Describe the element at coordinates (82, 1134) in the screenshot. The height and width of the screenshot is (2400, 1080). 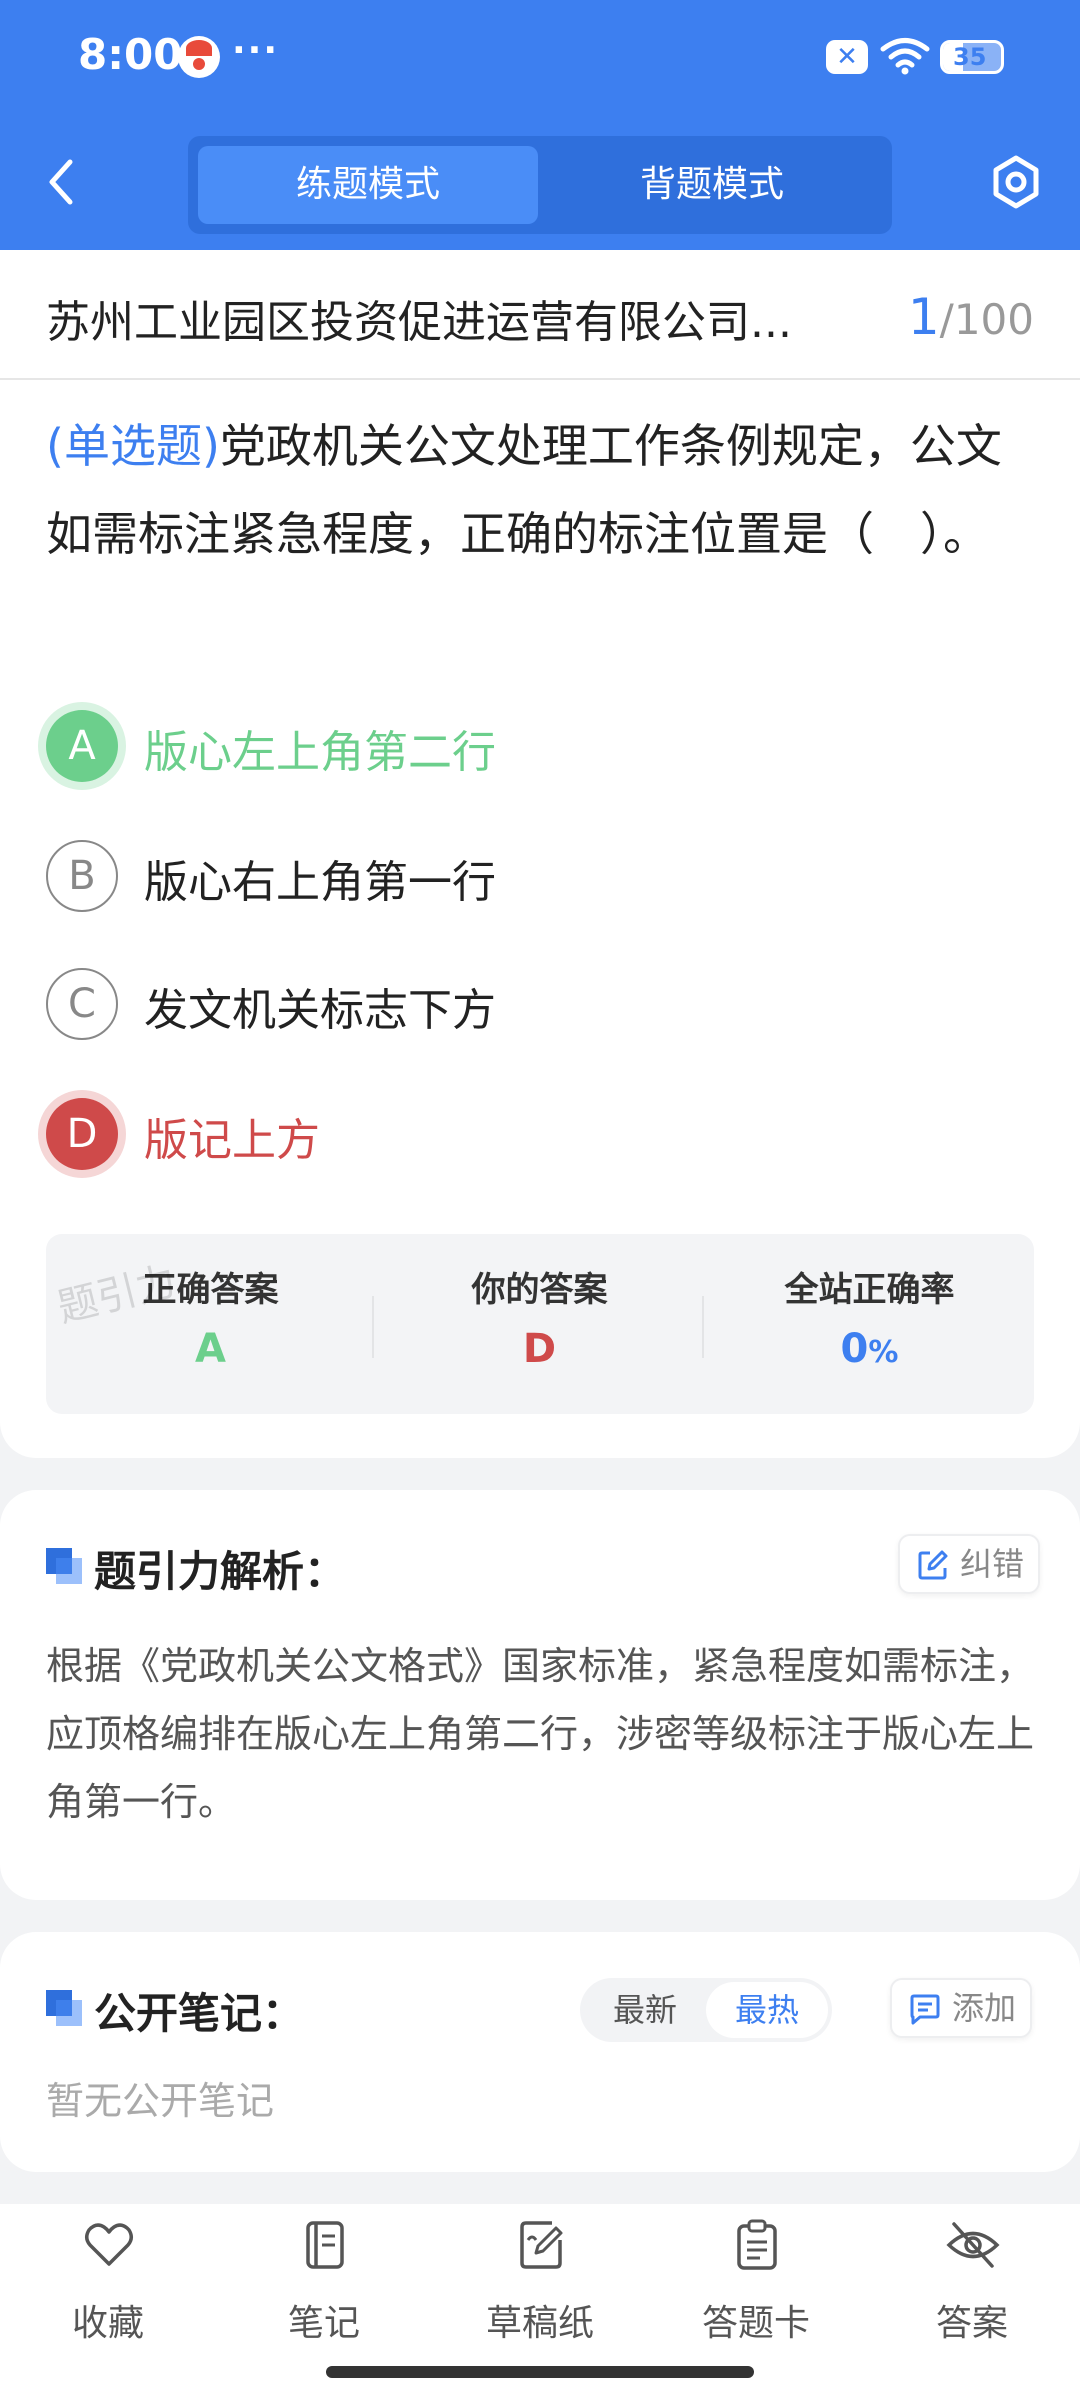
I see `option-d-letter: D` at that location.